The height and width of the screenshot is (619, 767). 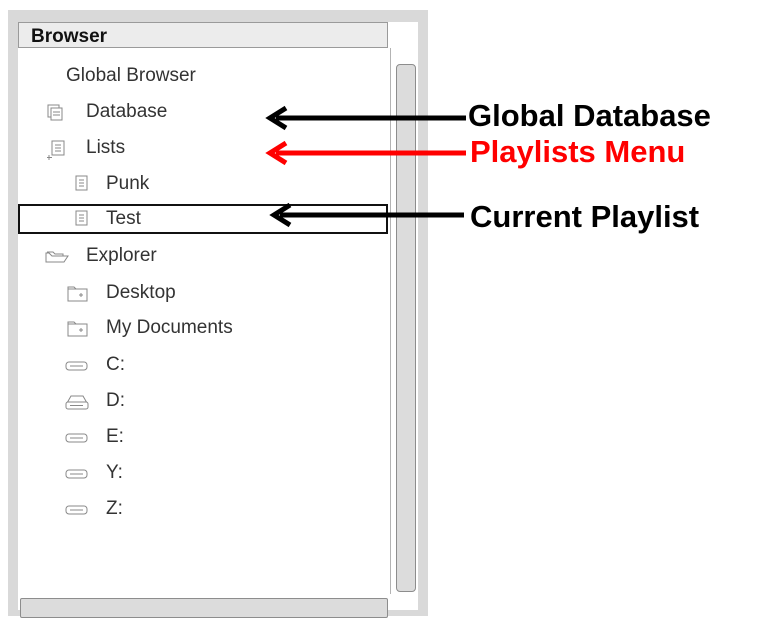 What do you see at coordinates (55, 112) in the screenshot?
I see `database-icon` at bounding box center [55, 112].